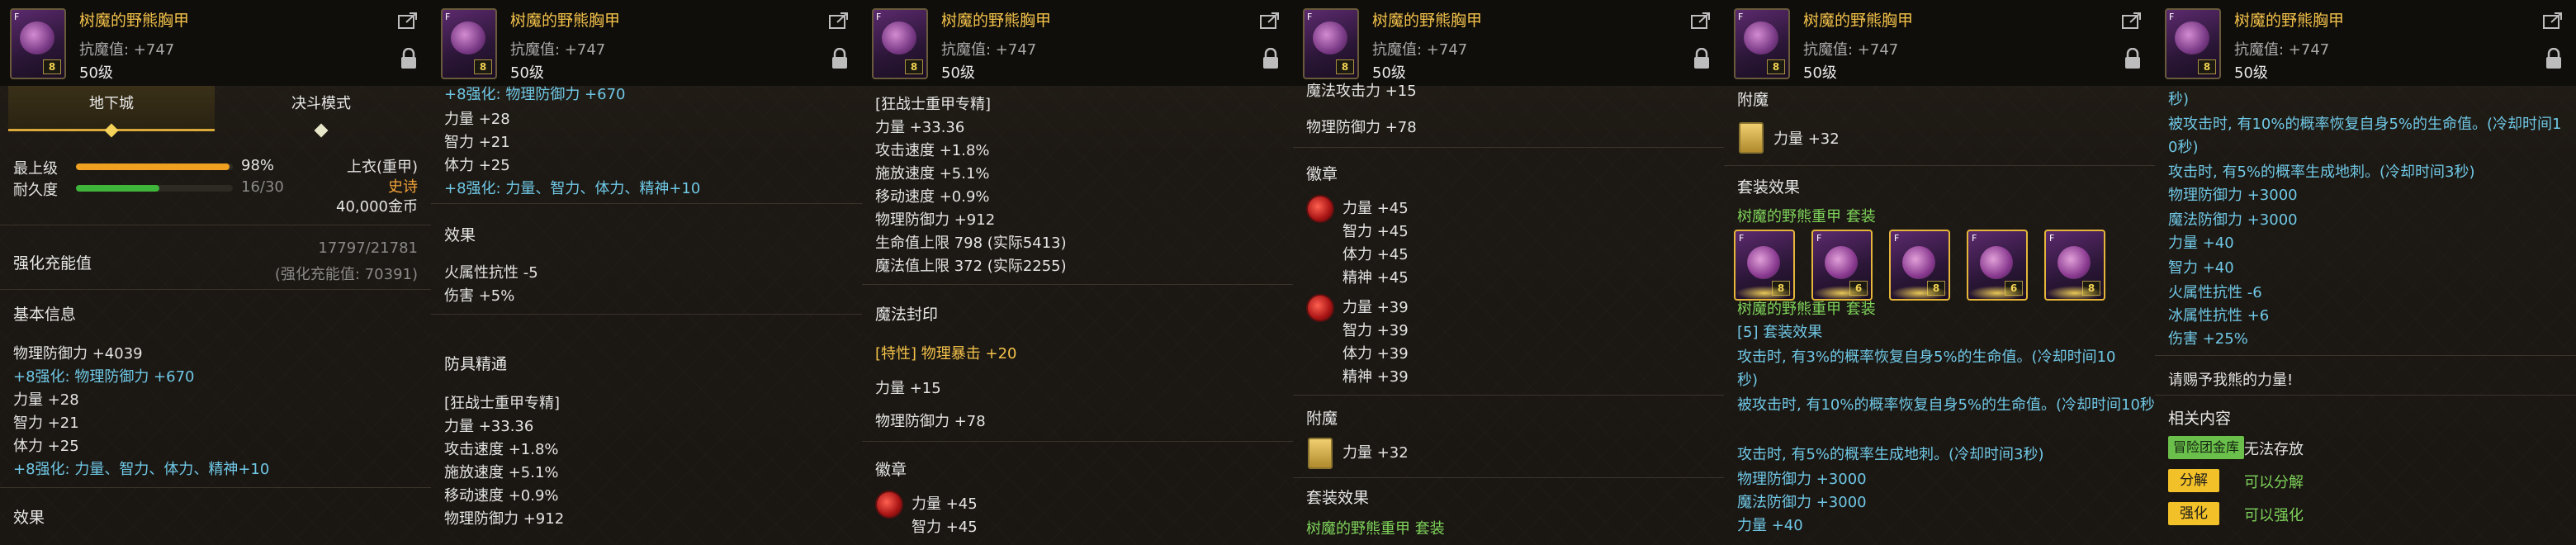  Describe the element at coordinates (502, 404) in the screenshot. I see `stat-line: [狂战士重甲专精]` at that location.